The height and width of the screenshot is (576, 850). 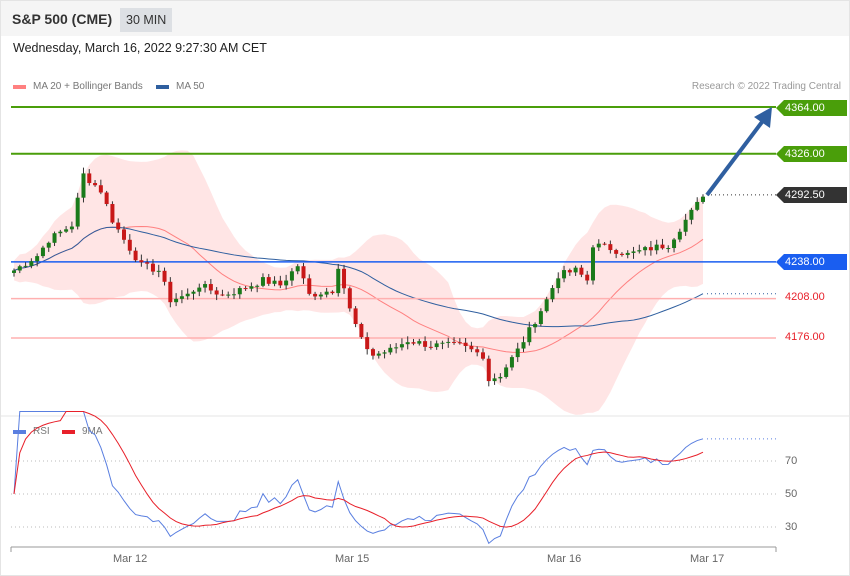 I want to click on x-tick-mar12: Mar 12, so click(x=130, y=559).